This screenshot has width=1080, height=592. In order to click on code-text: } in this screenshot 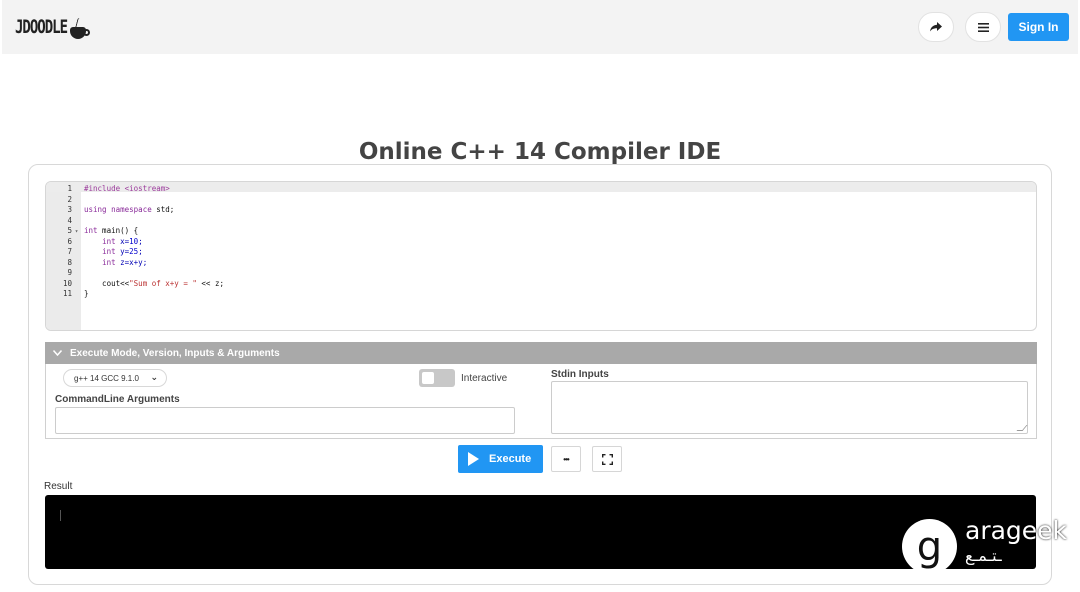, I will do `click(86, 294)`.